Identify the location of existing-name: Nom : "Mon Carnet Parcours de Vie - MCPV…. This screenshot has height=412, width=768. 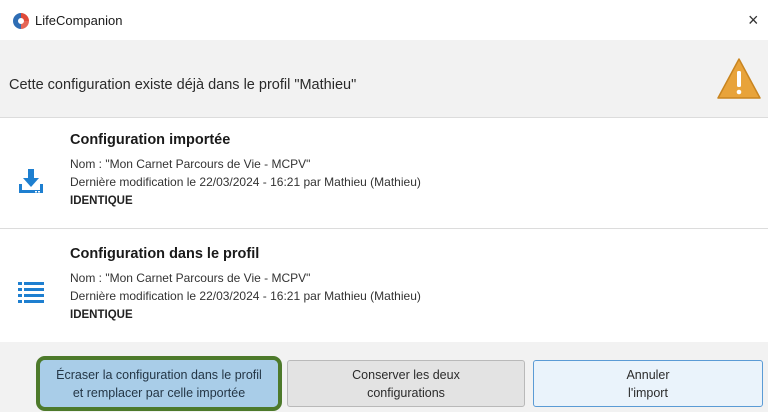
(190, 278).